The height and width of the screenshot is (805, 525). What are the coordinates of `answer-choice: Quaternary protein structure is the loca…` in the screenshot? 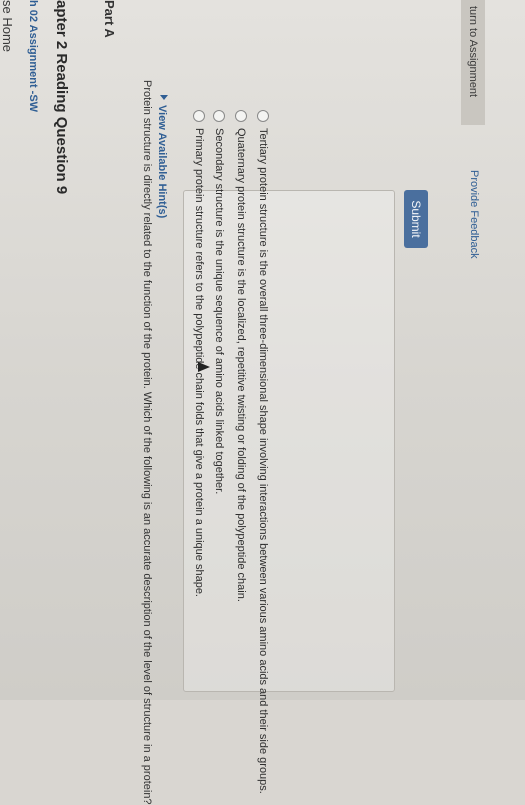 It's located at (241, 356).